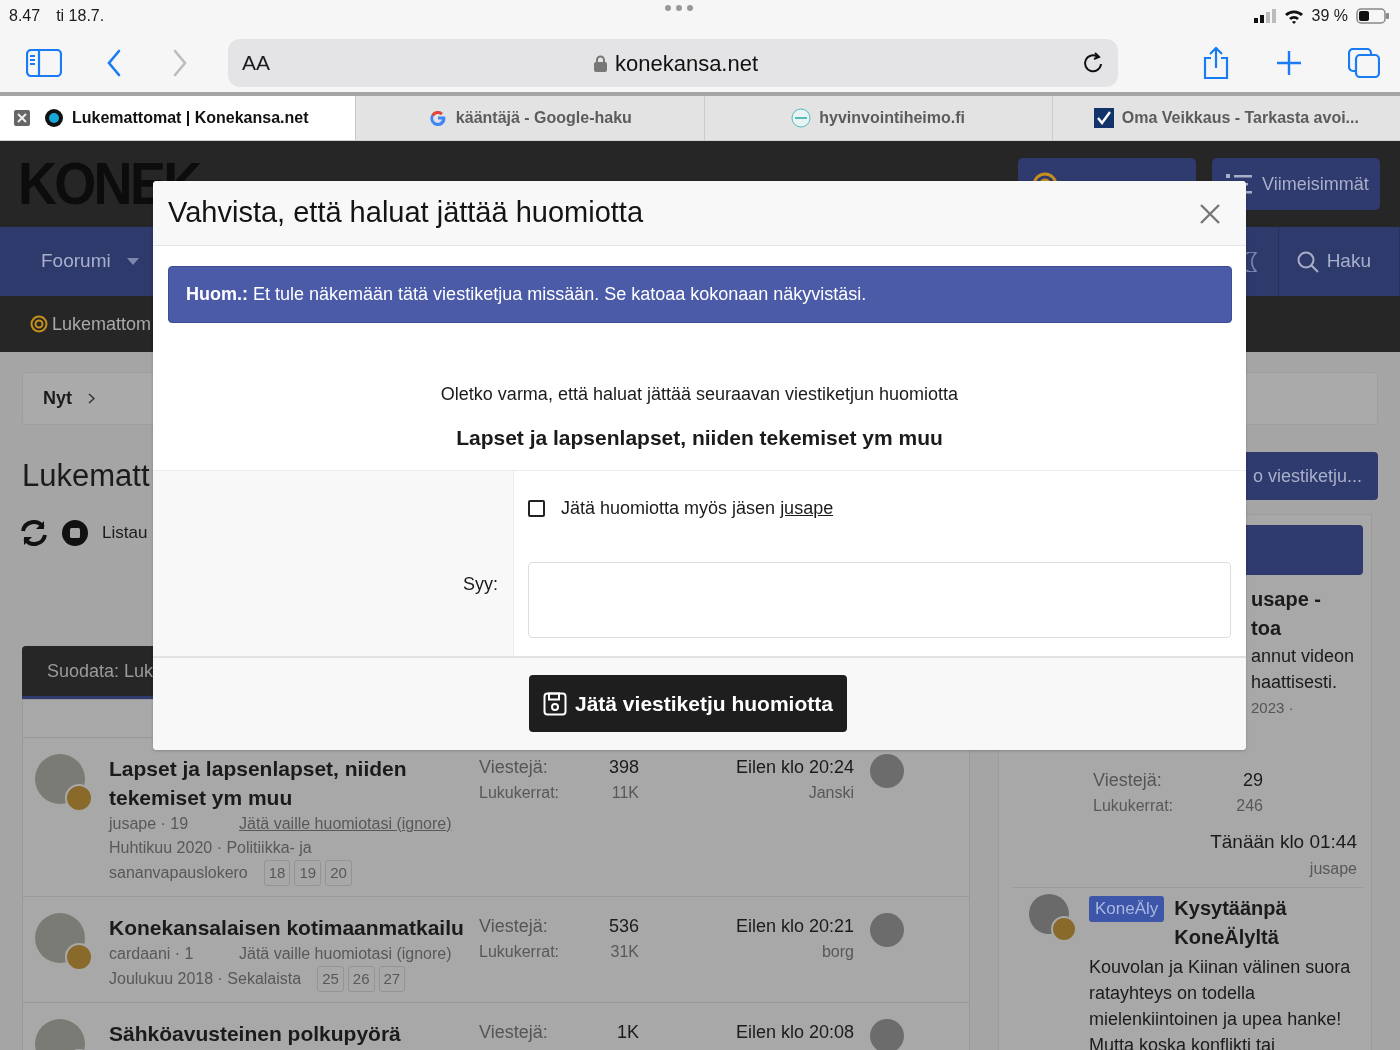 This screenshot has height=1050, width=1400. Describe the element at coordinates (1373, 16) in the screenshot. I see `battery-icon` at that location.